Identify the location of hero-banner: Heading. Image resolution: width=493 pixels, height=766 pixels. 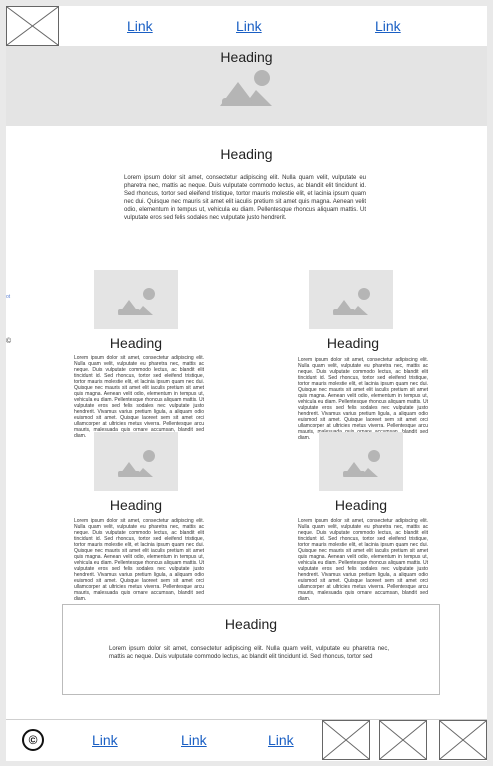
(246, 86).